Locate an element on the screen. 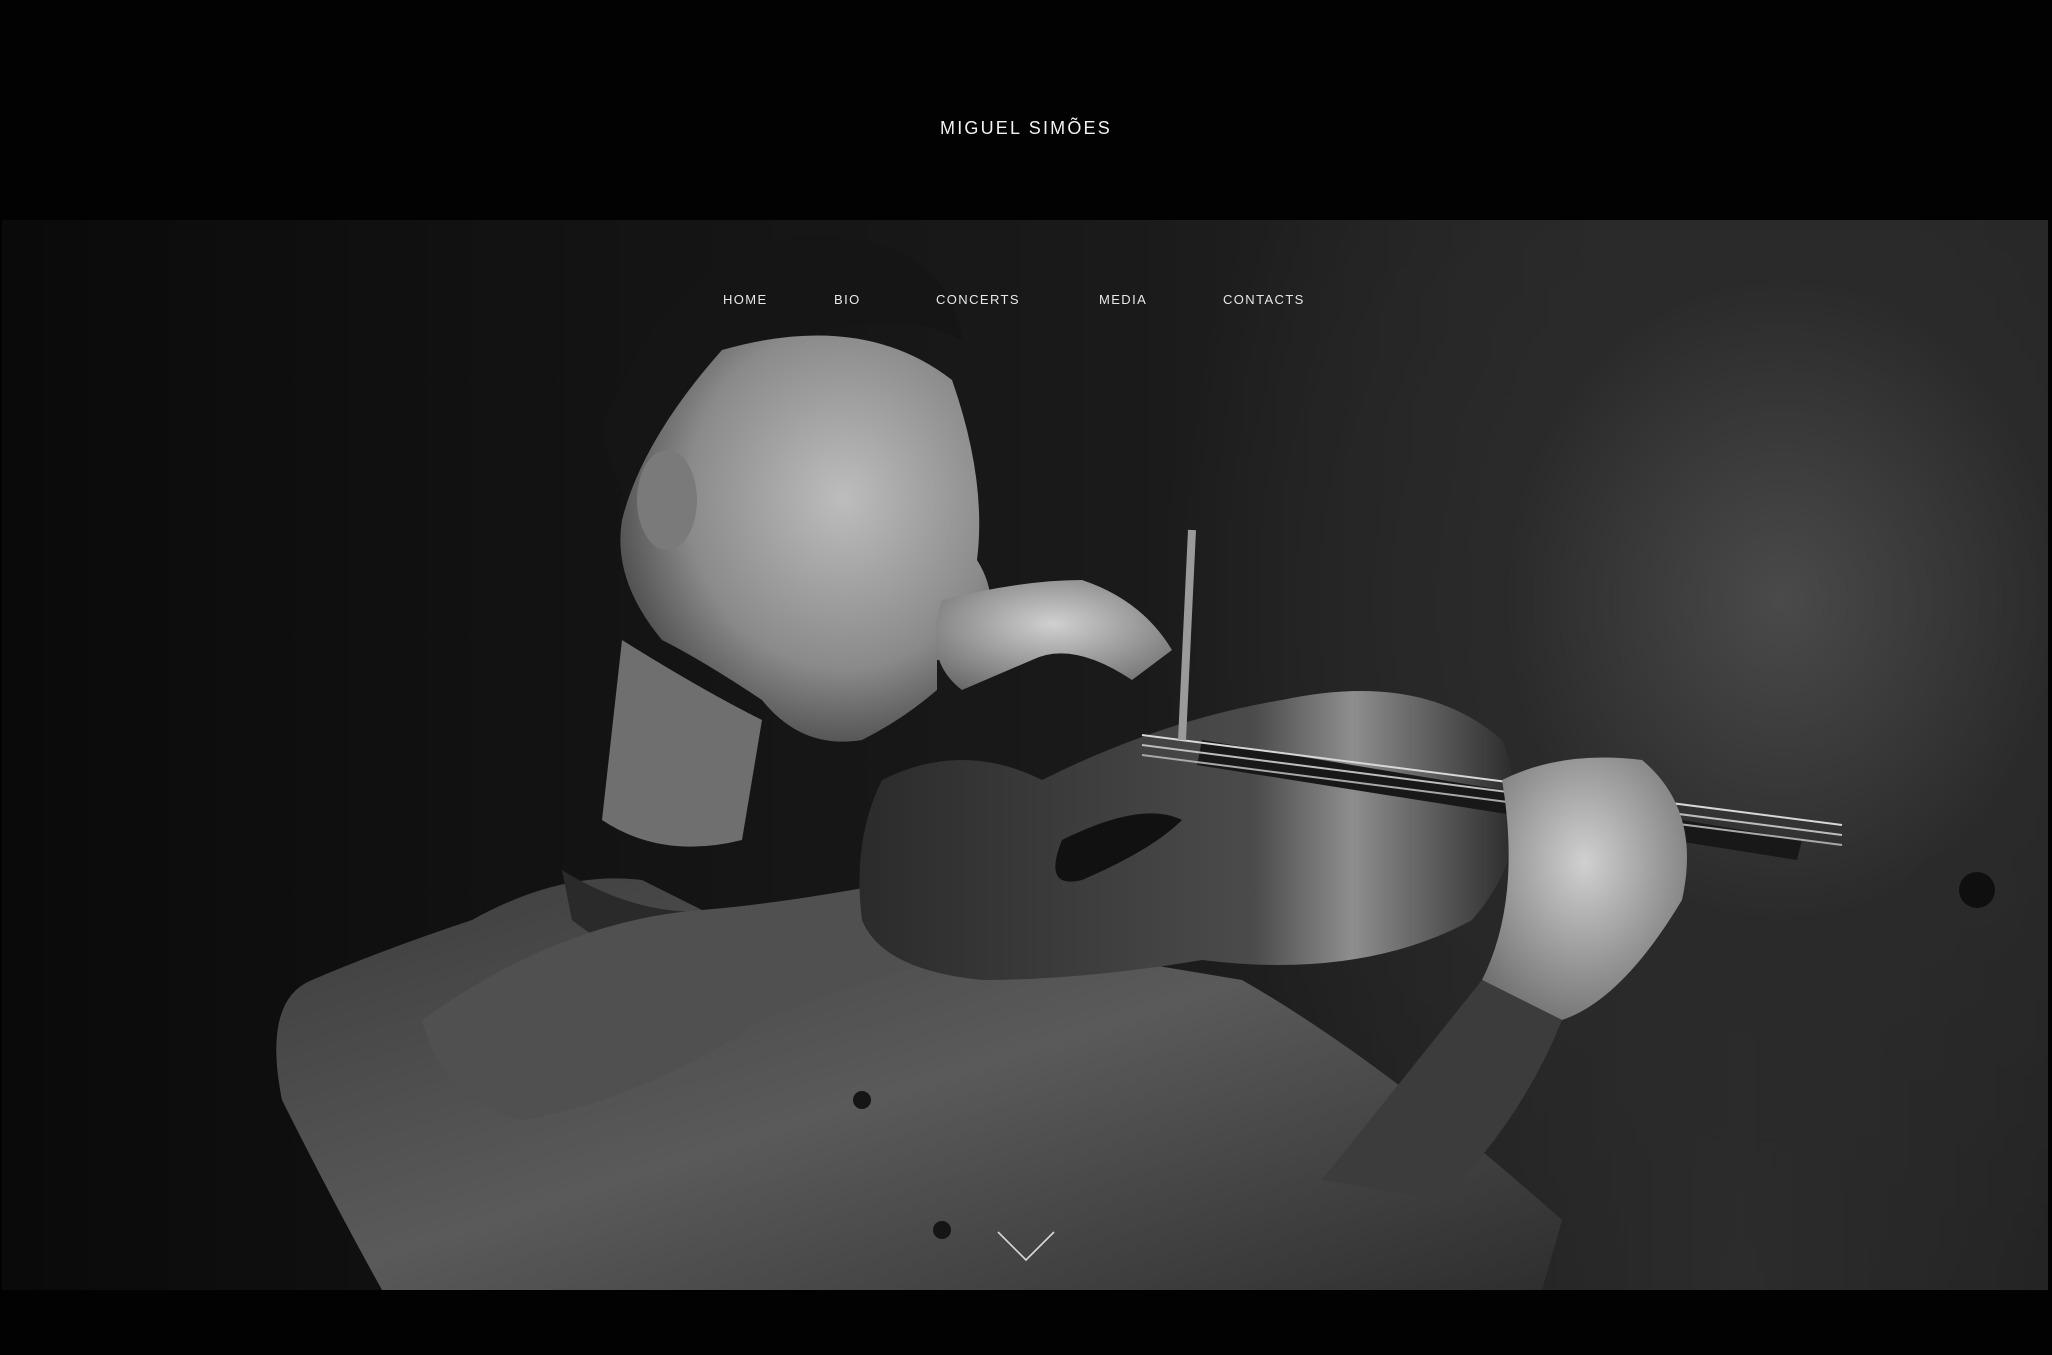 The height and width of the screenshot is (1355, 2052). nav-media: MEDIA is located at coordinates (1123, 299).